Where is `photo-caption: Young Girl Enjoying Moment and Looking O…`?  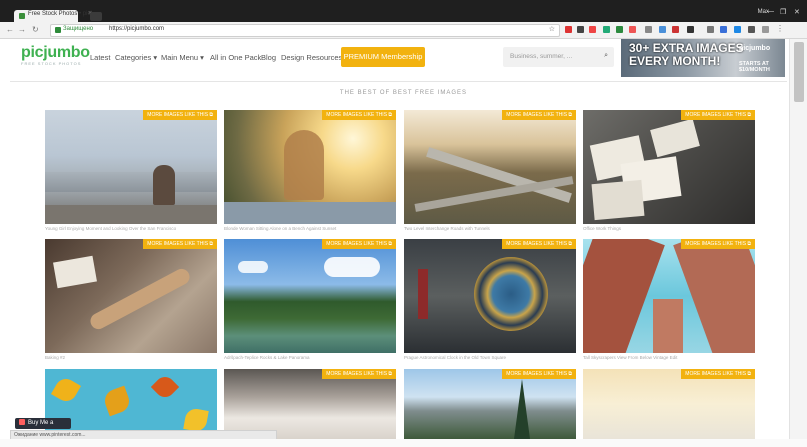 photo-caption: Young Girl Enjoying Moment and Looking O… is located at coordinates (110, 228).